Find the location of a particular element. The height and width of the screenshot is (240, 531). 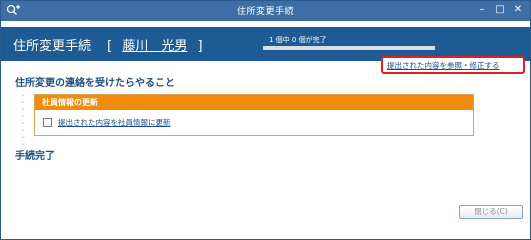

bracket-close: ] is located at coordinates (200, 46).